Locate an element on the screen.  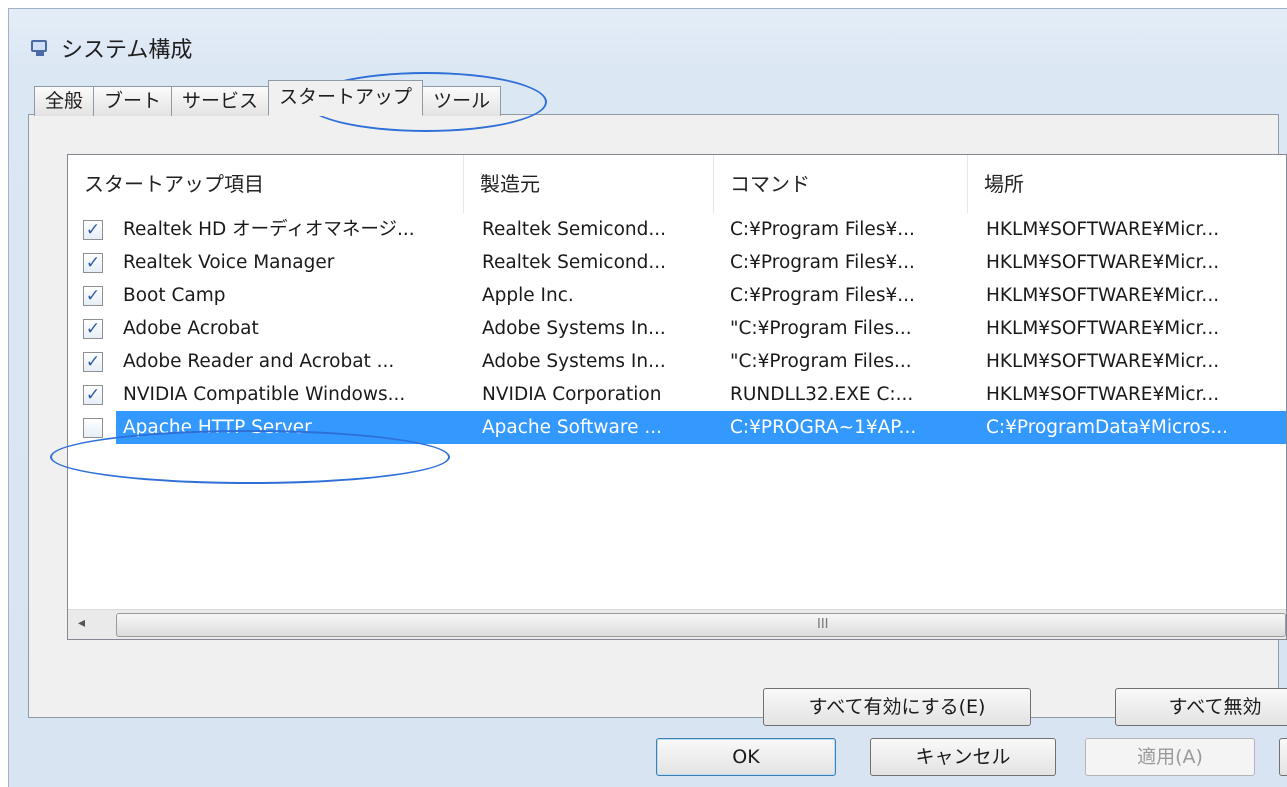
cell-startup-item: Adobe Acrobat is located at coordinates (191, 328).